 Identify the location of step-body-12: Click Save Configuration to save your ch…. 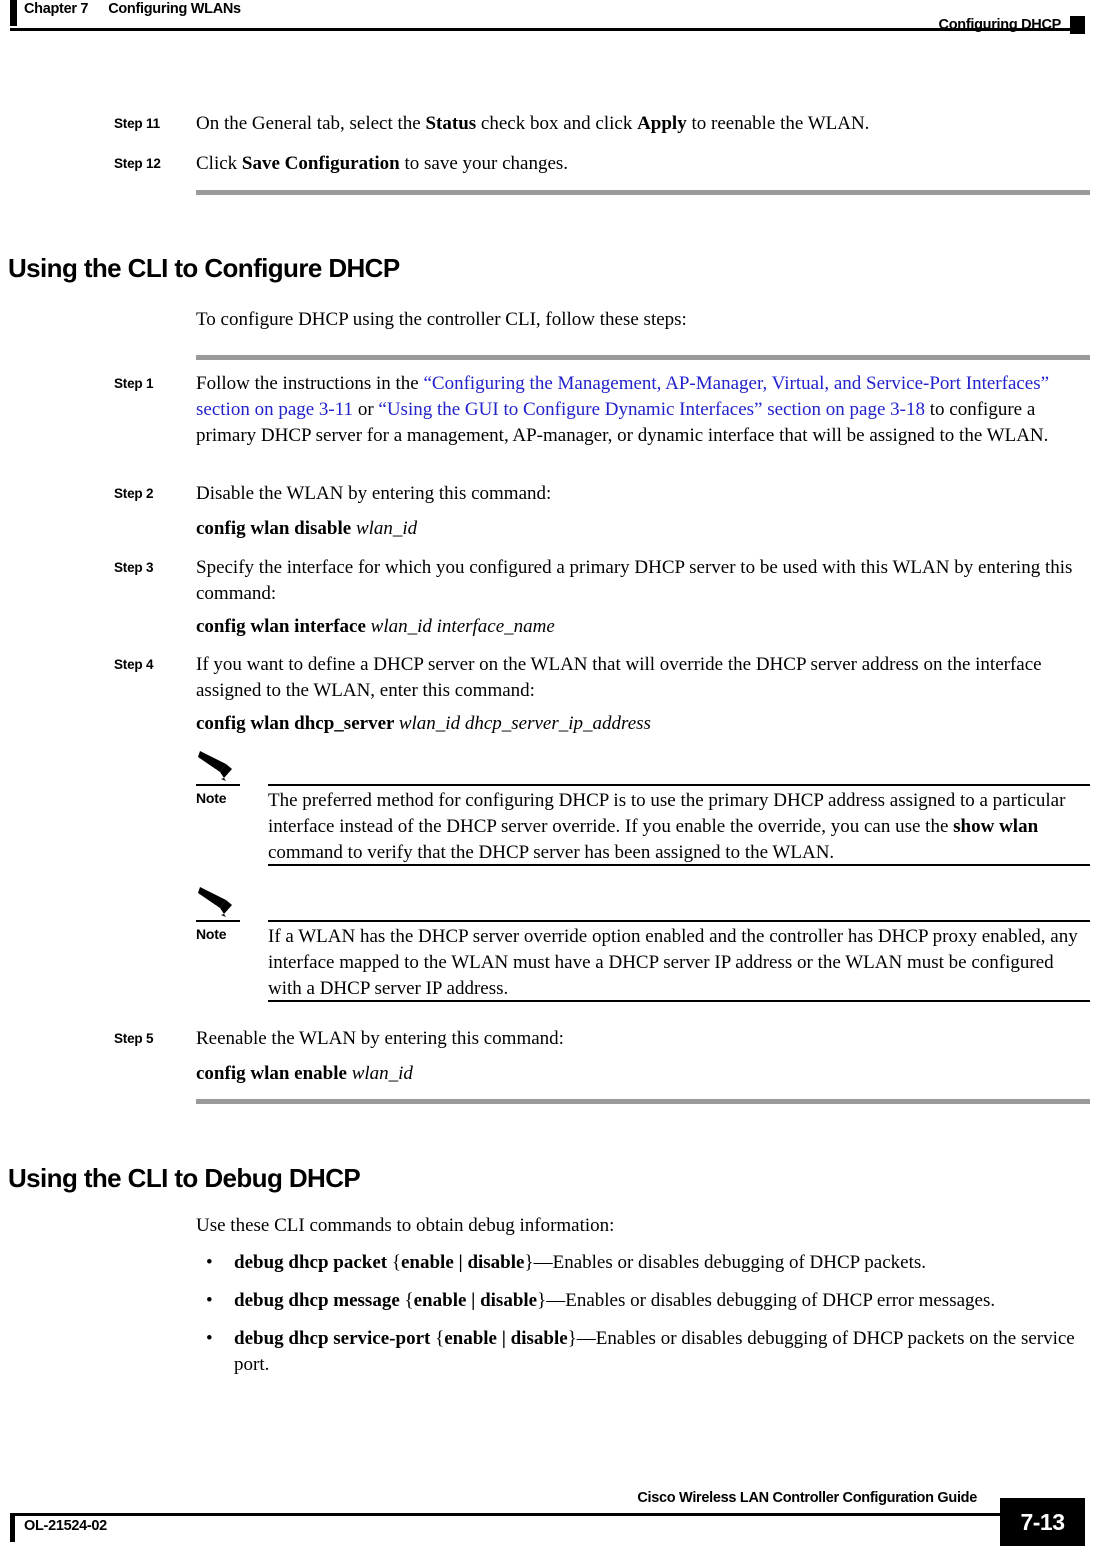
(642, 164).